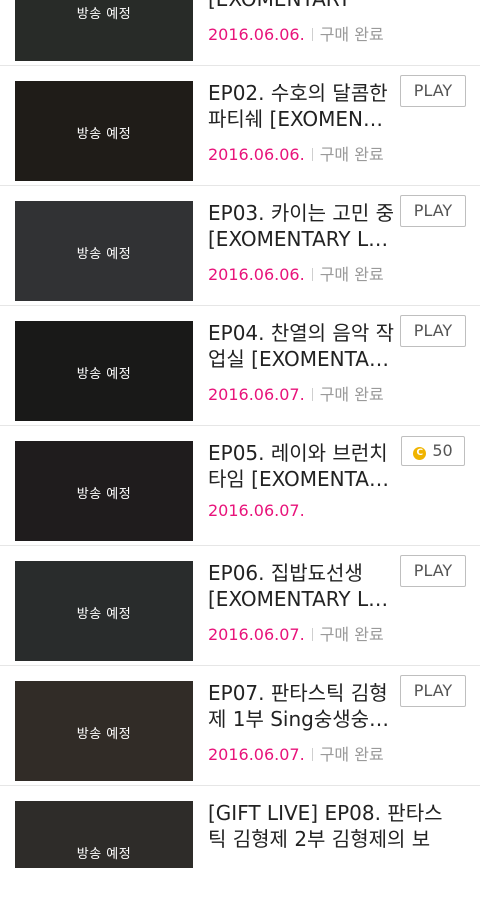 This screenshot has height=906, width=480. I want to click on buy-button: C 50, so click(433, 451).